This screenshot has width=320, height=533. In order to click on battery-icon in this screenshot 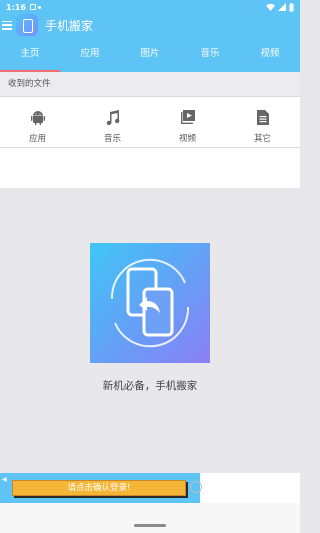, I will do `click(291, 6)`.